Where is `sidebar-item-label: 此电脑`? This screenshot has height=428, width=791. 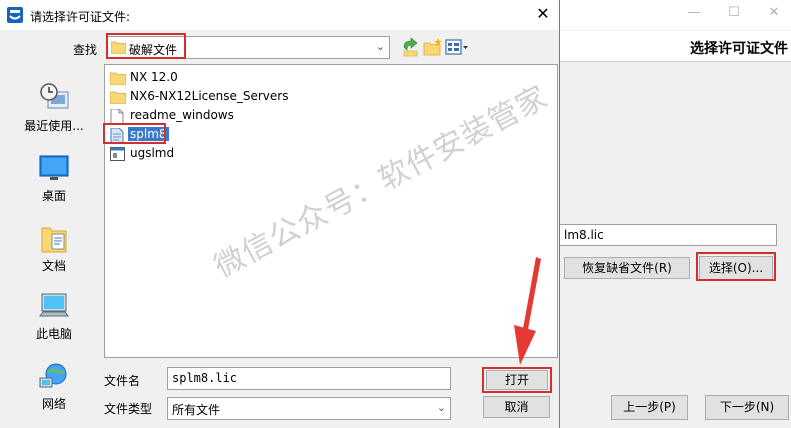 sidebar-item-label: 此电脑 is located at coordinates (53, 334).